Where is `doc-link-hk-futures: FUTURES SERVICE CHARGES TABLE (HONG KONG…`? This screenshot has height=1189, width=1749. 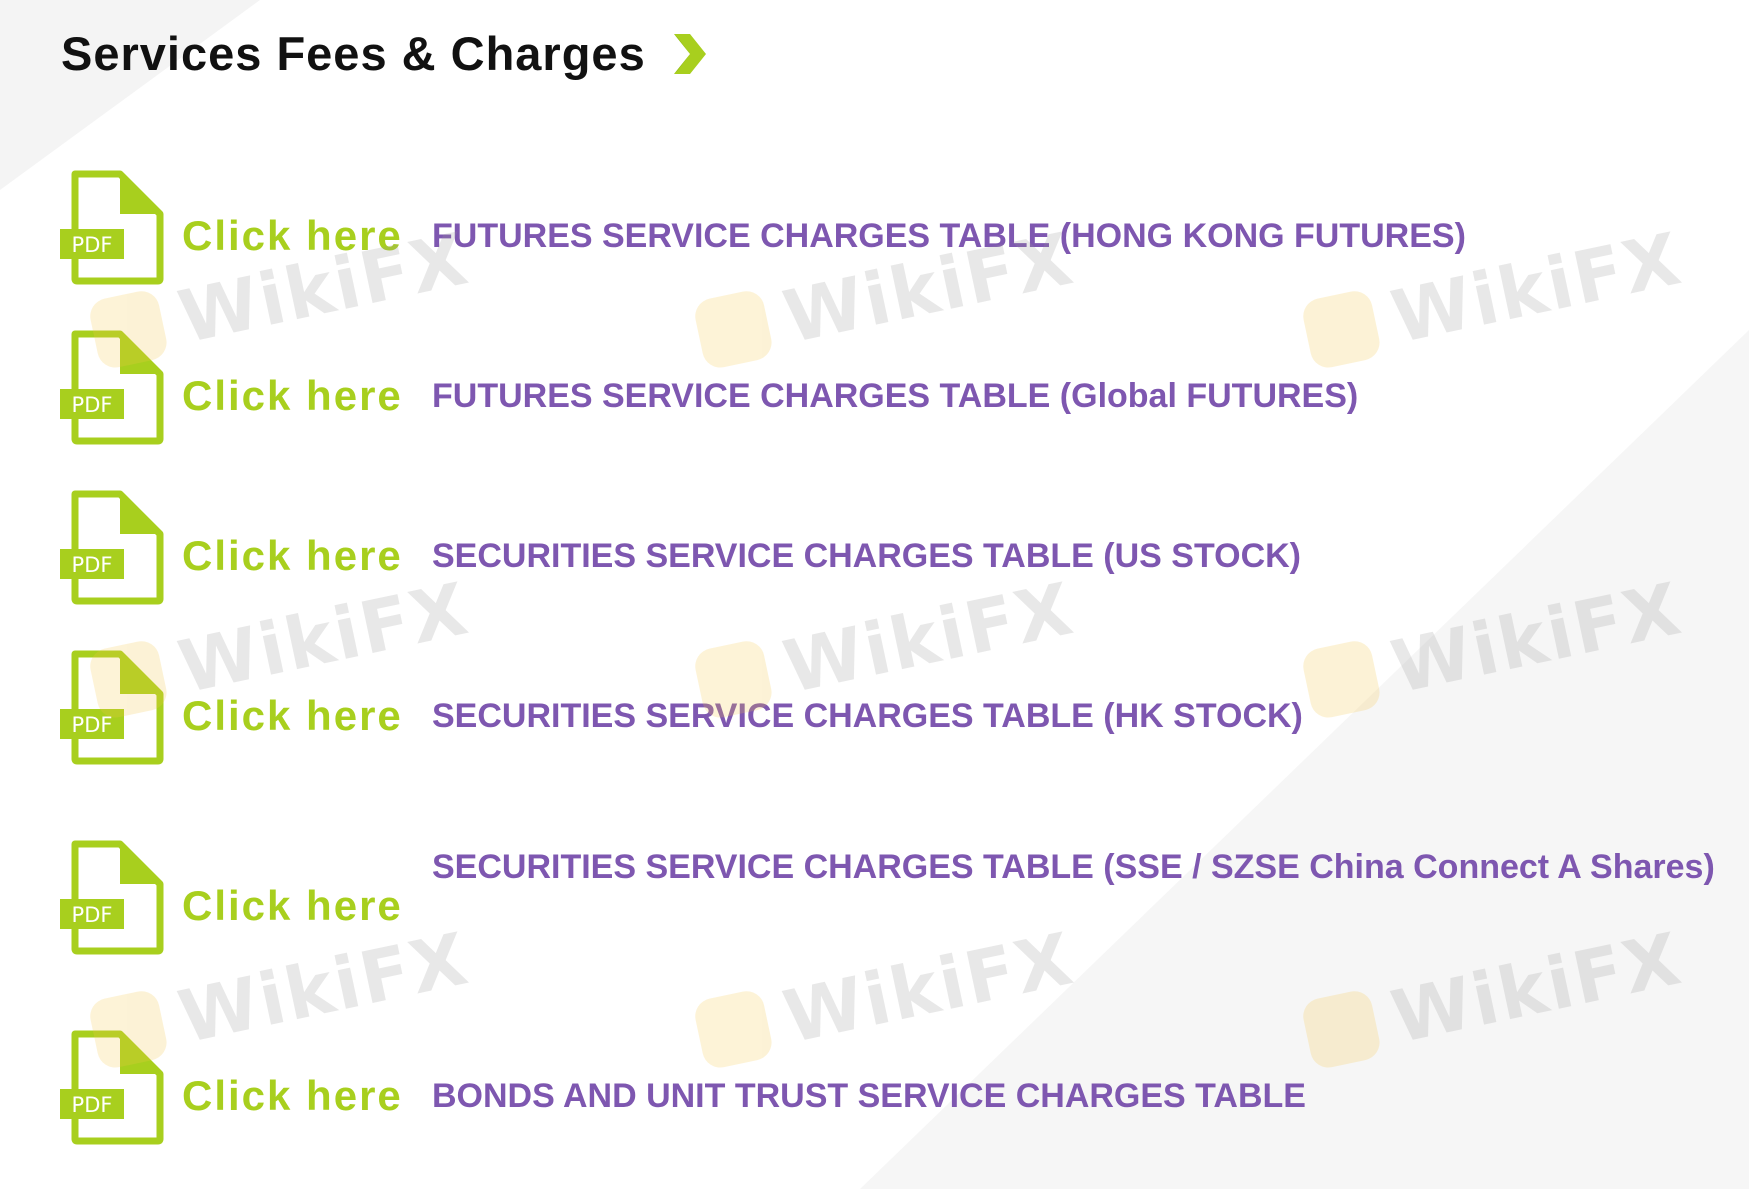
doc-link-hk-futures: FUTURES SERVICE CHARGES TABLE (HONG KONG… is located at coordinates (949, 236).